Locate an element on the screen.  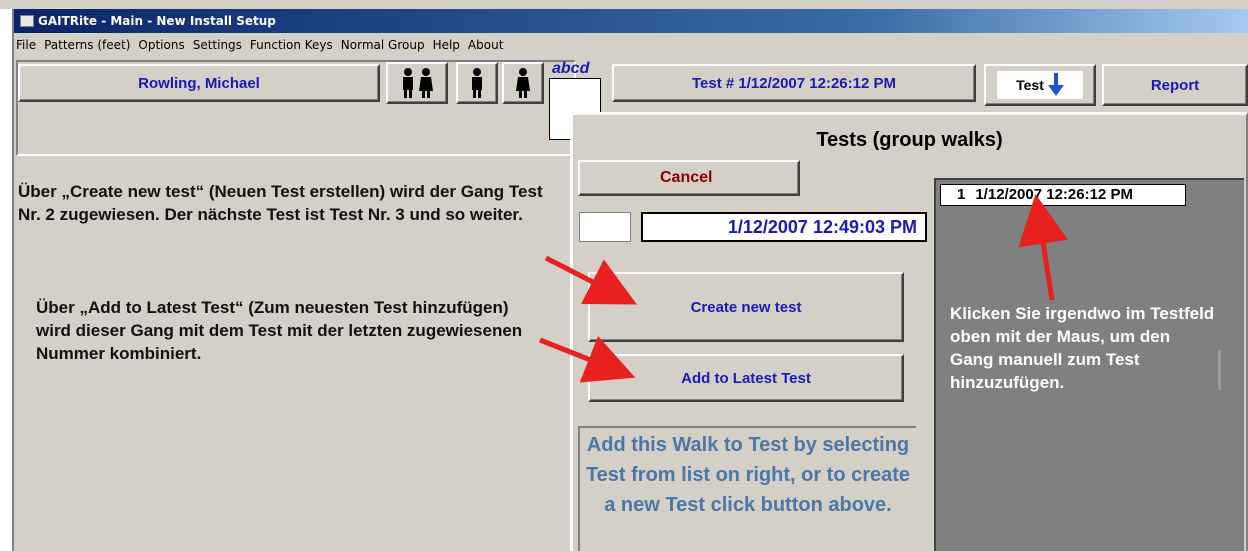
dialog-title: Tests (group walks) is located at coordinates (909, 140).